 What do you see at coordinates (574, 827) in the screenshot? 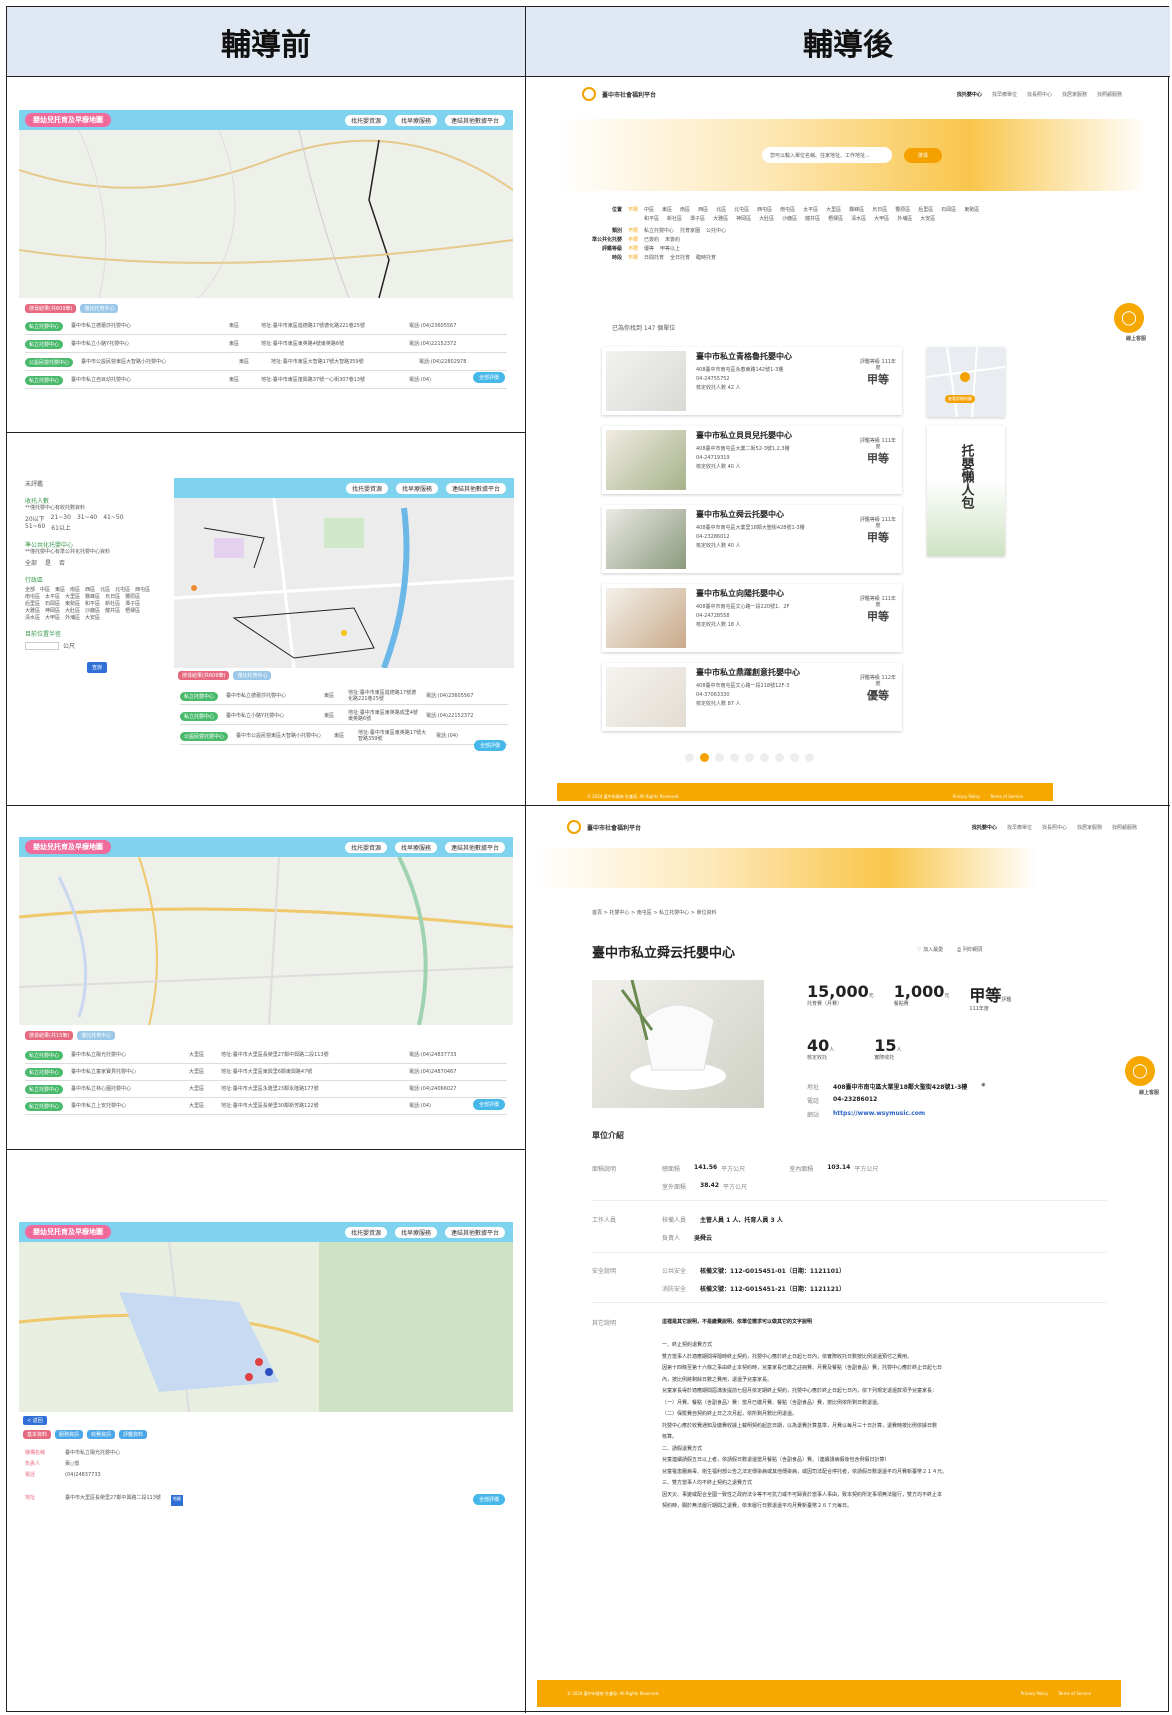
I see `brand-logo-icon` at bounding box center [574, 827].